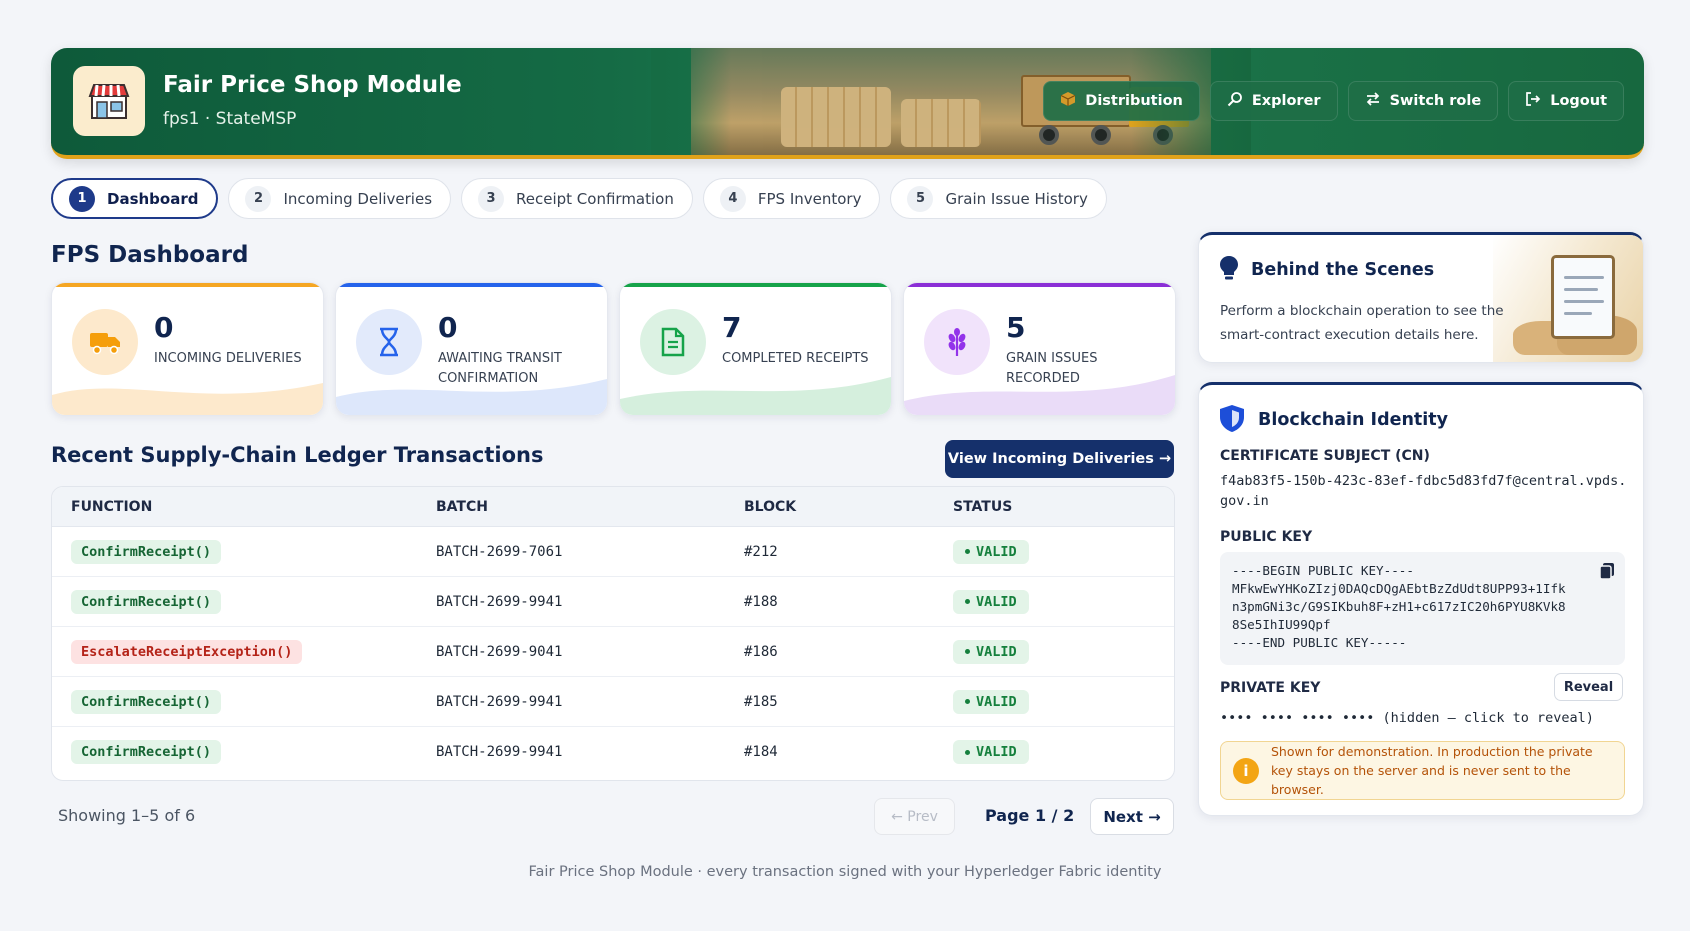 Image resolution: width=1690 pixels, height=931 pixels. I want to click on column-header: STATUS, so click(1063, 507).